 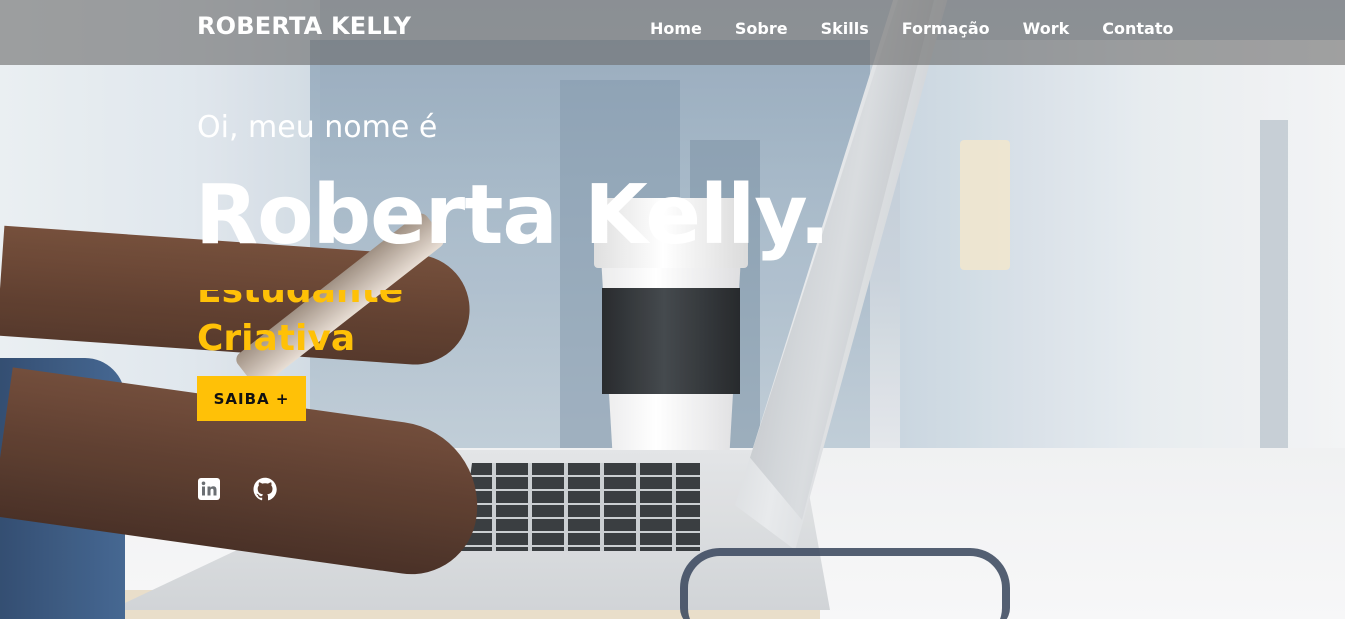 I want to click on nav-skills: Skills, so click(x=845, y=28).